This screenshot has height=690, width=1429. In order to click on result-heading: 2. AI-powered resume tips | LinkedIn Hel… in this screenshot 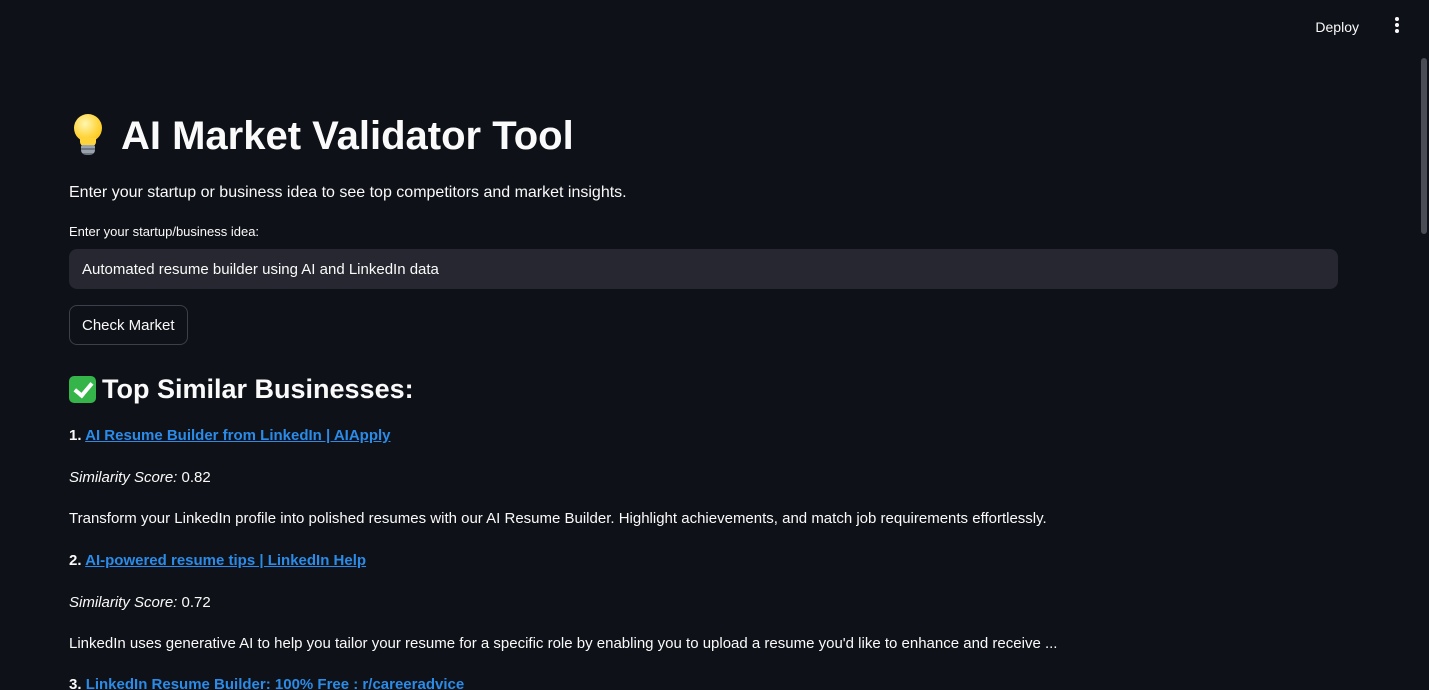, I will do `click(217, 561)`.